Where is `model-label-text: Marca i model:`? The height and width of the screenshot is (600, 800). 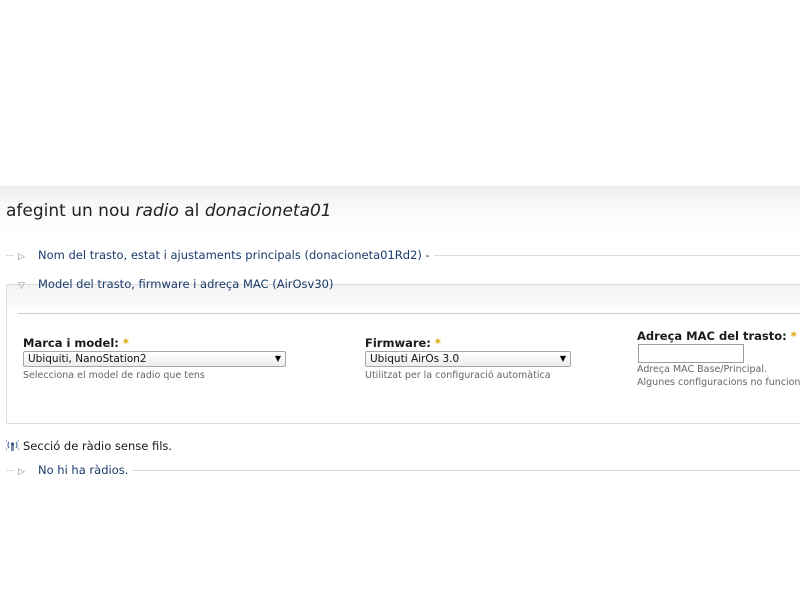 model-label-text: Marca i model: is located at coordinates (71, 343).